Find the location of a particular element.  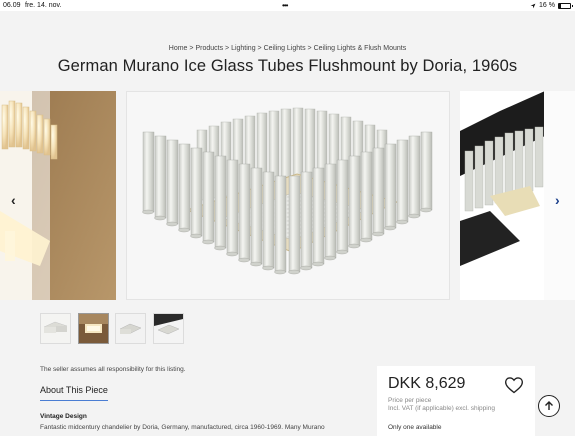

breadcrumb-lighting: Lighting is located at coordinates (243, 48).